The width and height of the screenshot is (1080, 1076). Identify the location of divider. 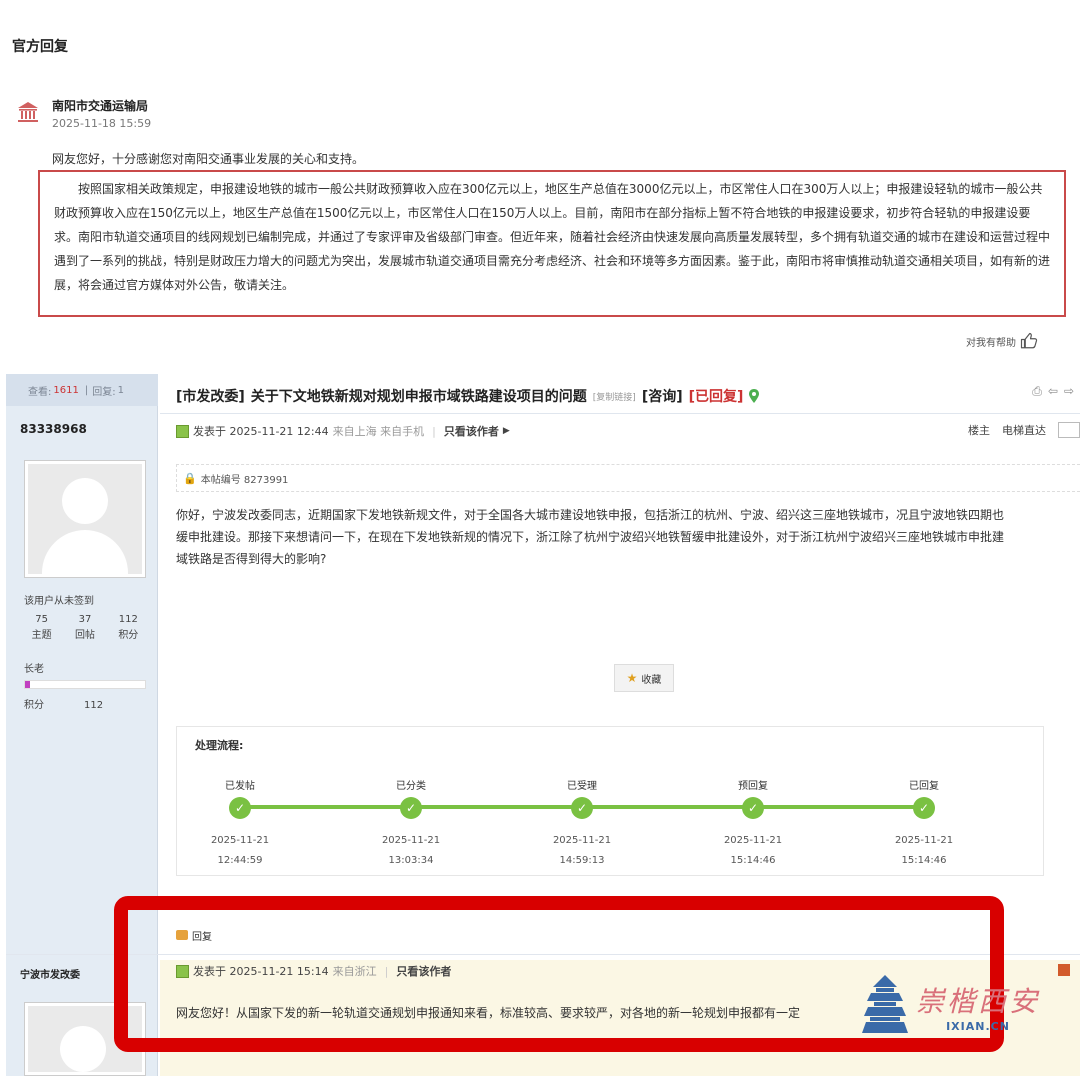
(543, 954).